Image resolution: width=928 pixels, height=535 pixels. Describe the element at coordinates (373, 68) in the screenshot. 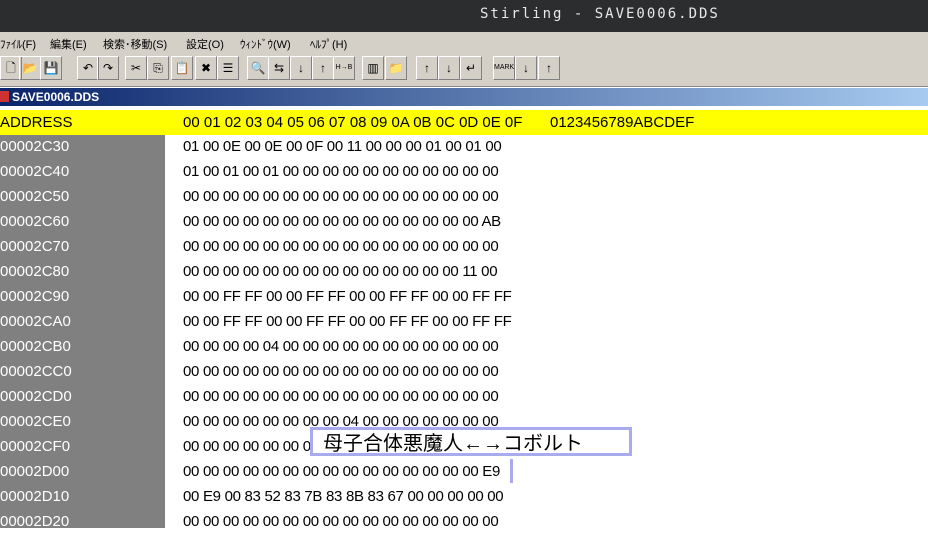

I see `compare-icon: ▥` at that location.